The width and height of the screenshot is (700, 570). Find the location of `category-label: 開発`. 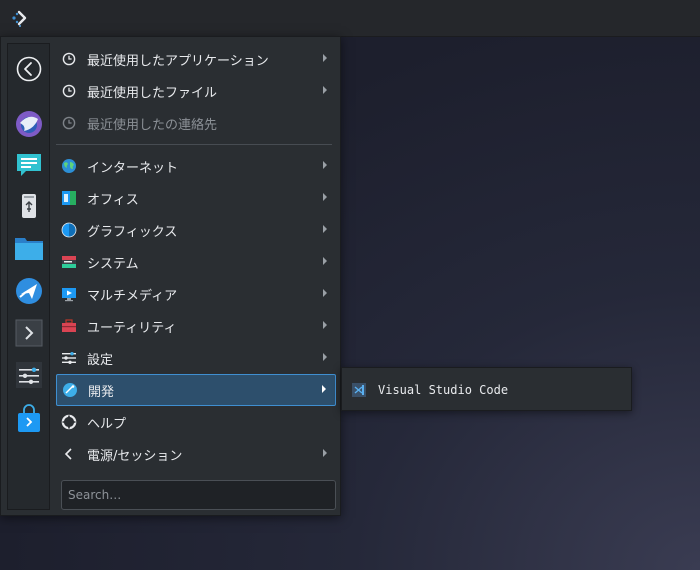

category-label: 開発 is located at coordinates (101, 392).